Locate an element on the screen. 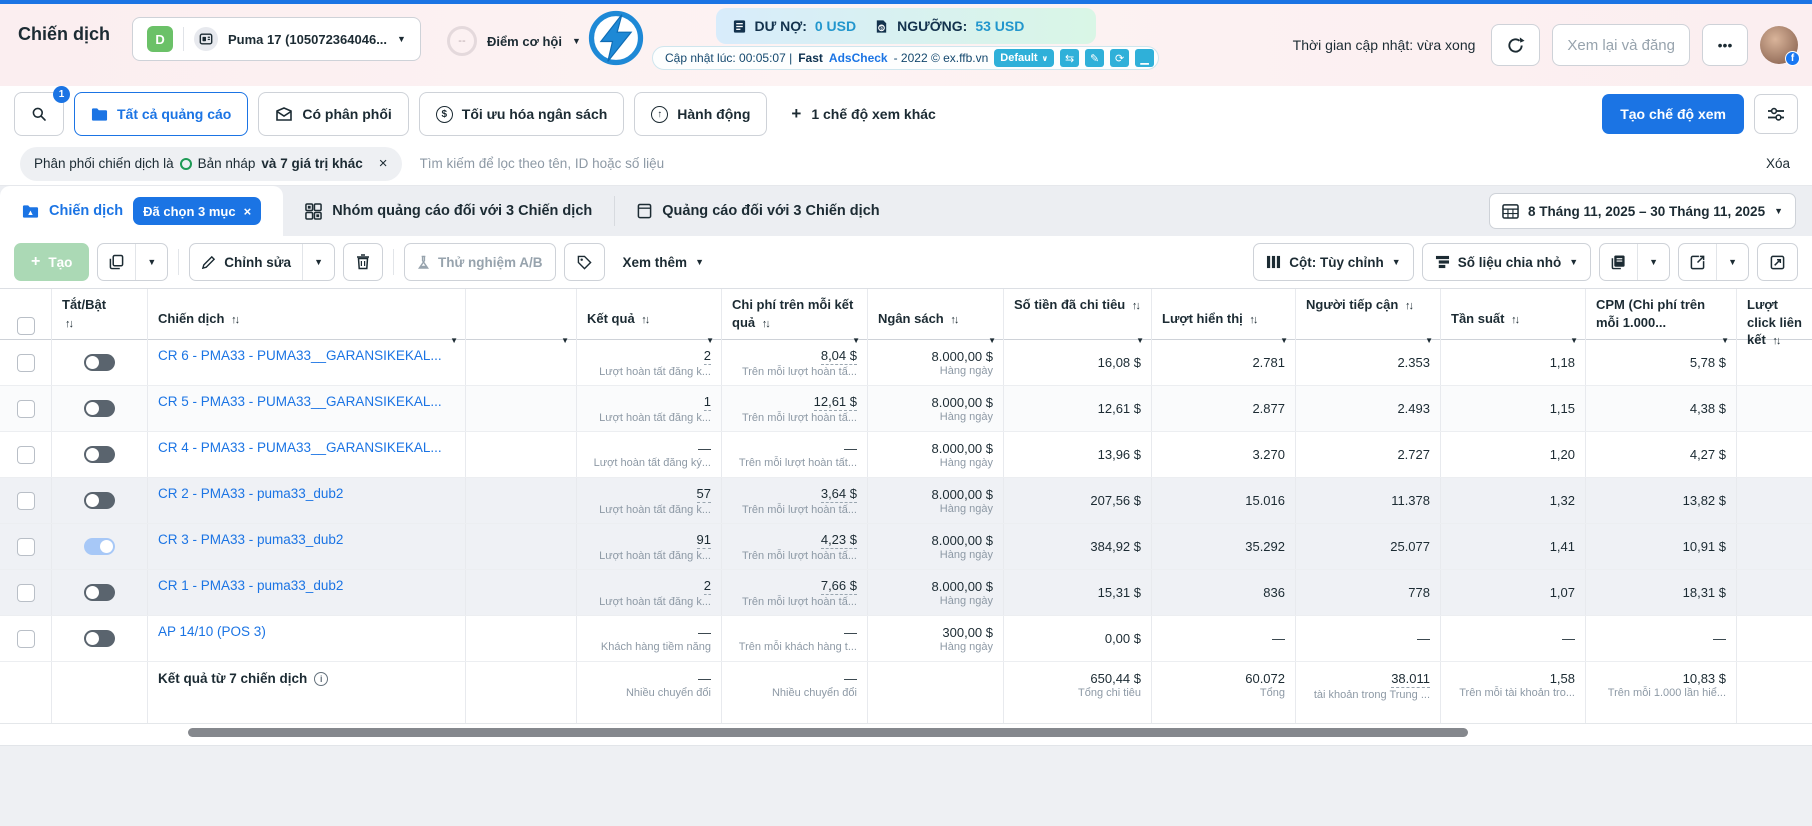 The width and height of the screenshot is (1812, 826). cost-per-result-value: 7,66 $ is located at coordinates (838, 586).